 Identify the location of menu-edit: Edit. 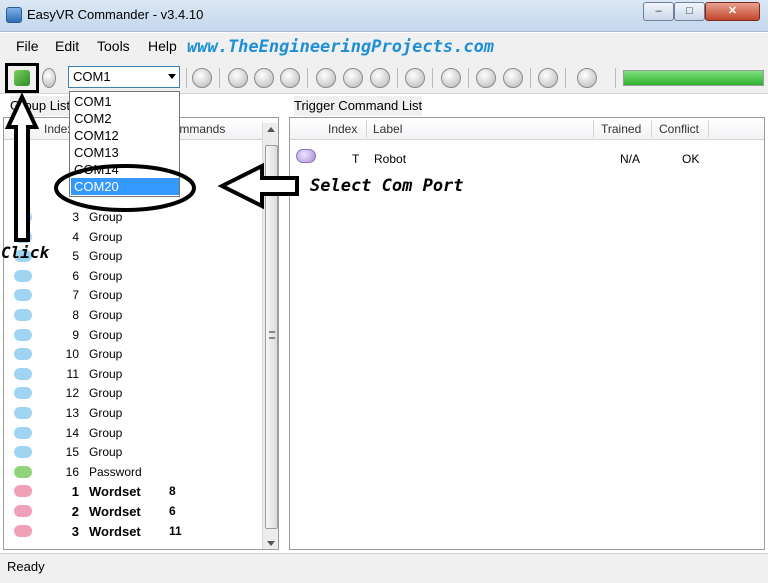
(67, 46).